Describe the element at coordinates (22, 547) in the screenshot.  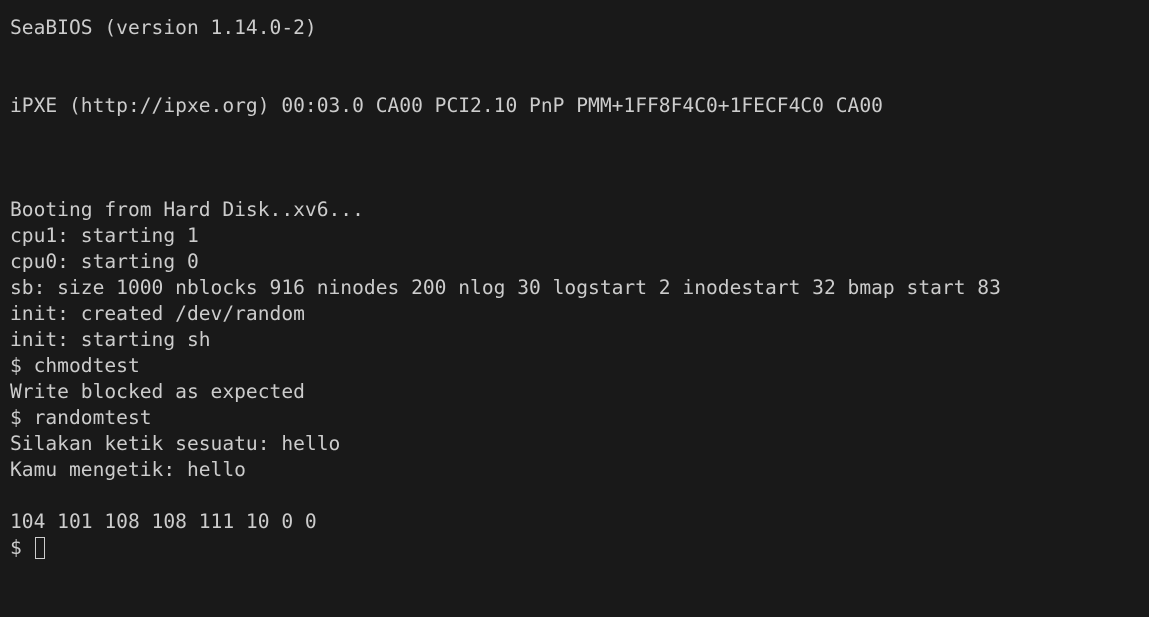
I see `shell-prompt: $` at that location.